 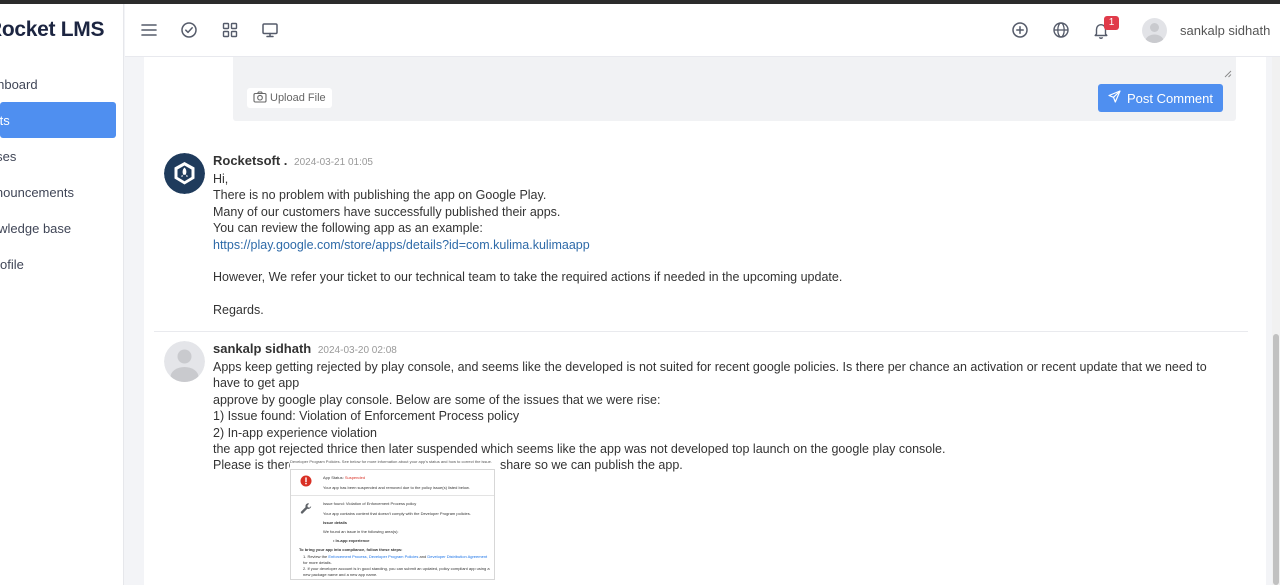 I want to click on notification-count-badge: 1, so click(x=1111, y=23).